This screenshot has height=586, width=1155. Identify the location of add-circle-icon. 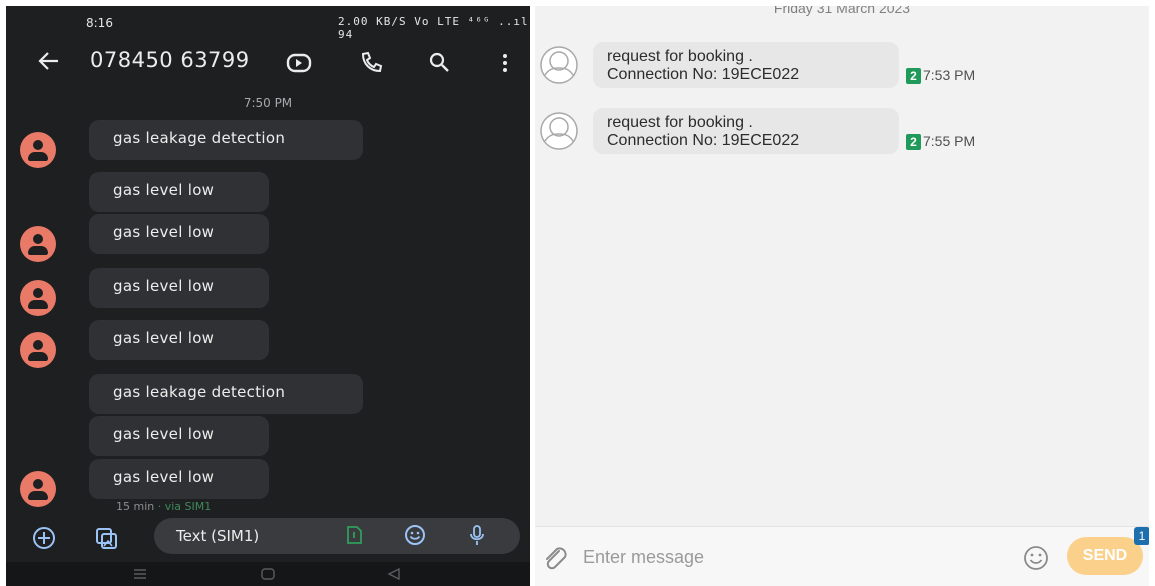
(44, 538).